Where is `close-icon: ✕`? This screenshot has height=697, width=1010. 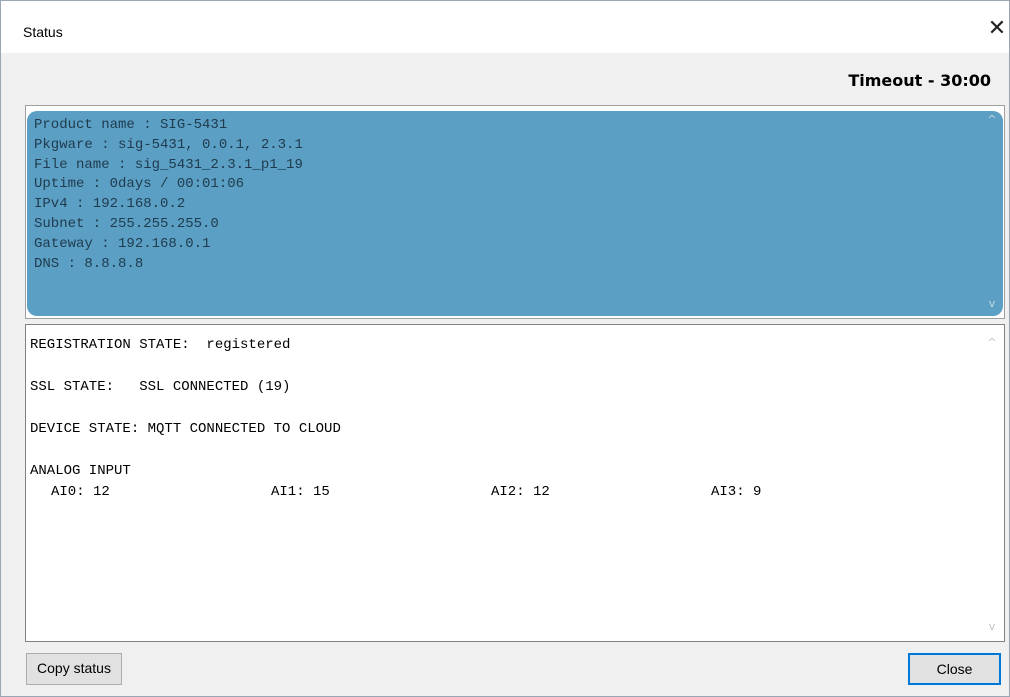 close-icon: ✕ is located at coordinates (995, 29).